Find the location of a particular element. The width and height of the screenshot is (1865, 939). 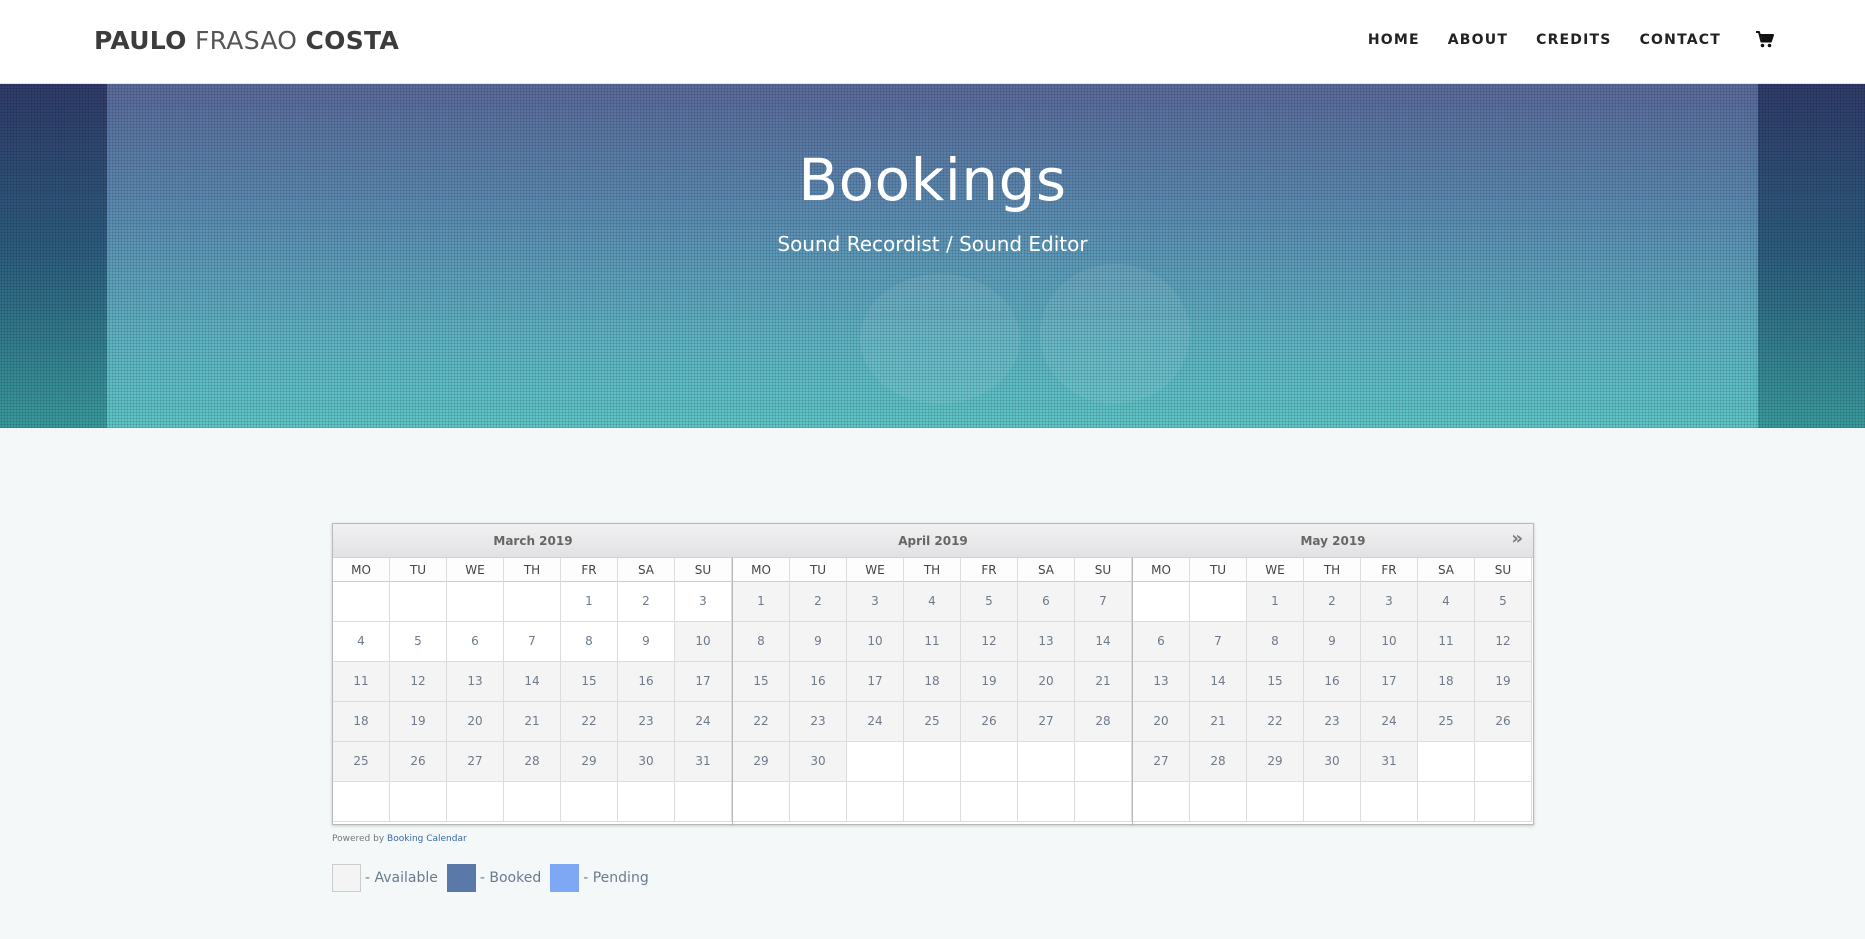

booking-calendar-link: Booking Calendar is located at coordinates (427, 839).